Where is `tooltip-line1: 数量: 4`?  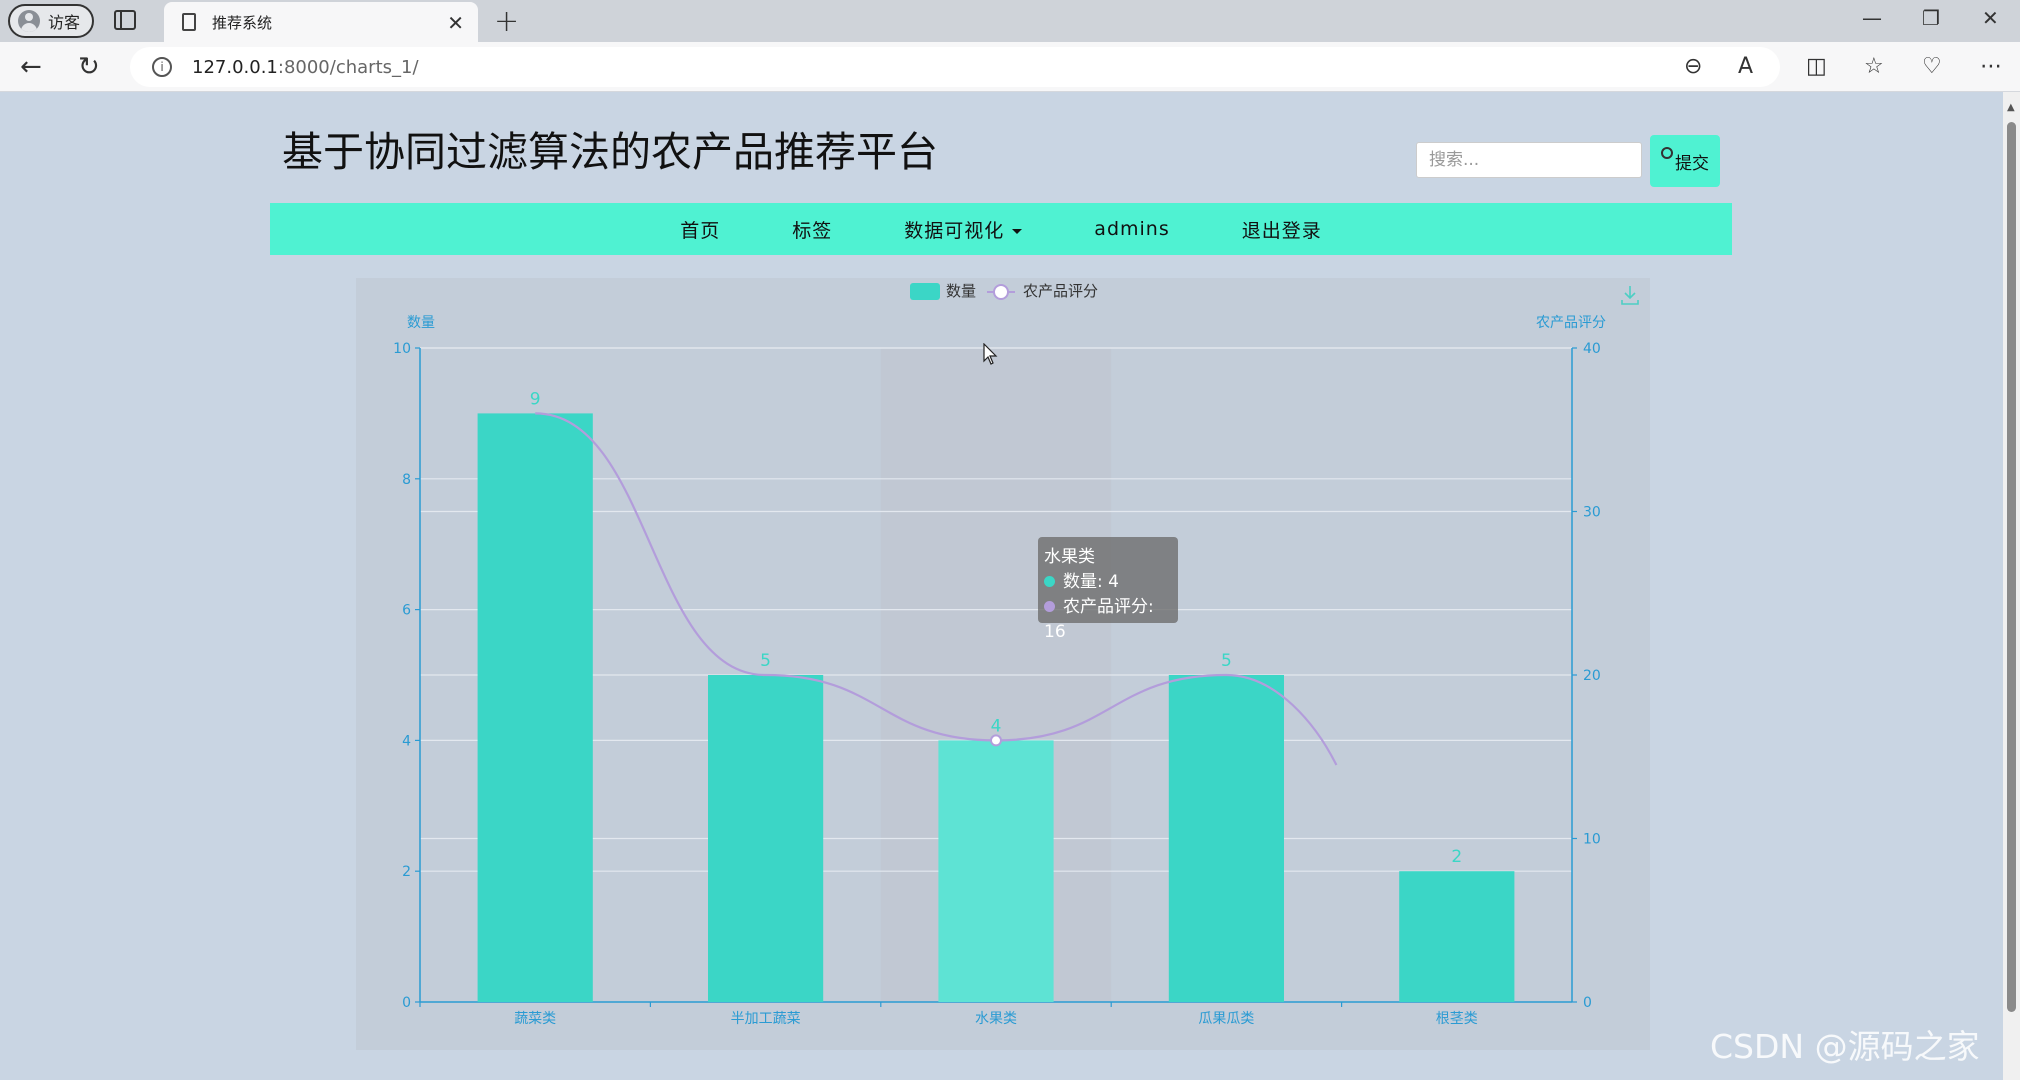 tooltip-line1: 数量: 4 is located at coordinates (1091, 582).